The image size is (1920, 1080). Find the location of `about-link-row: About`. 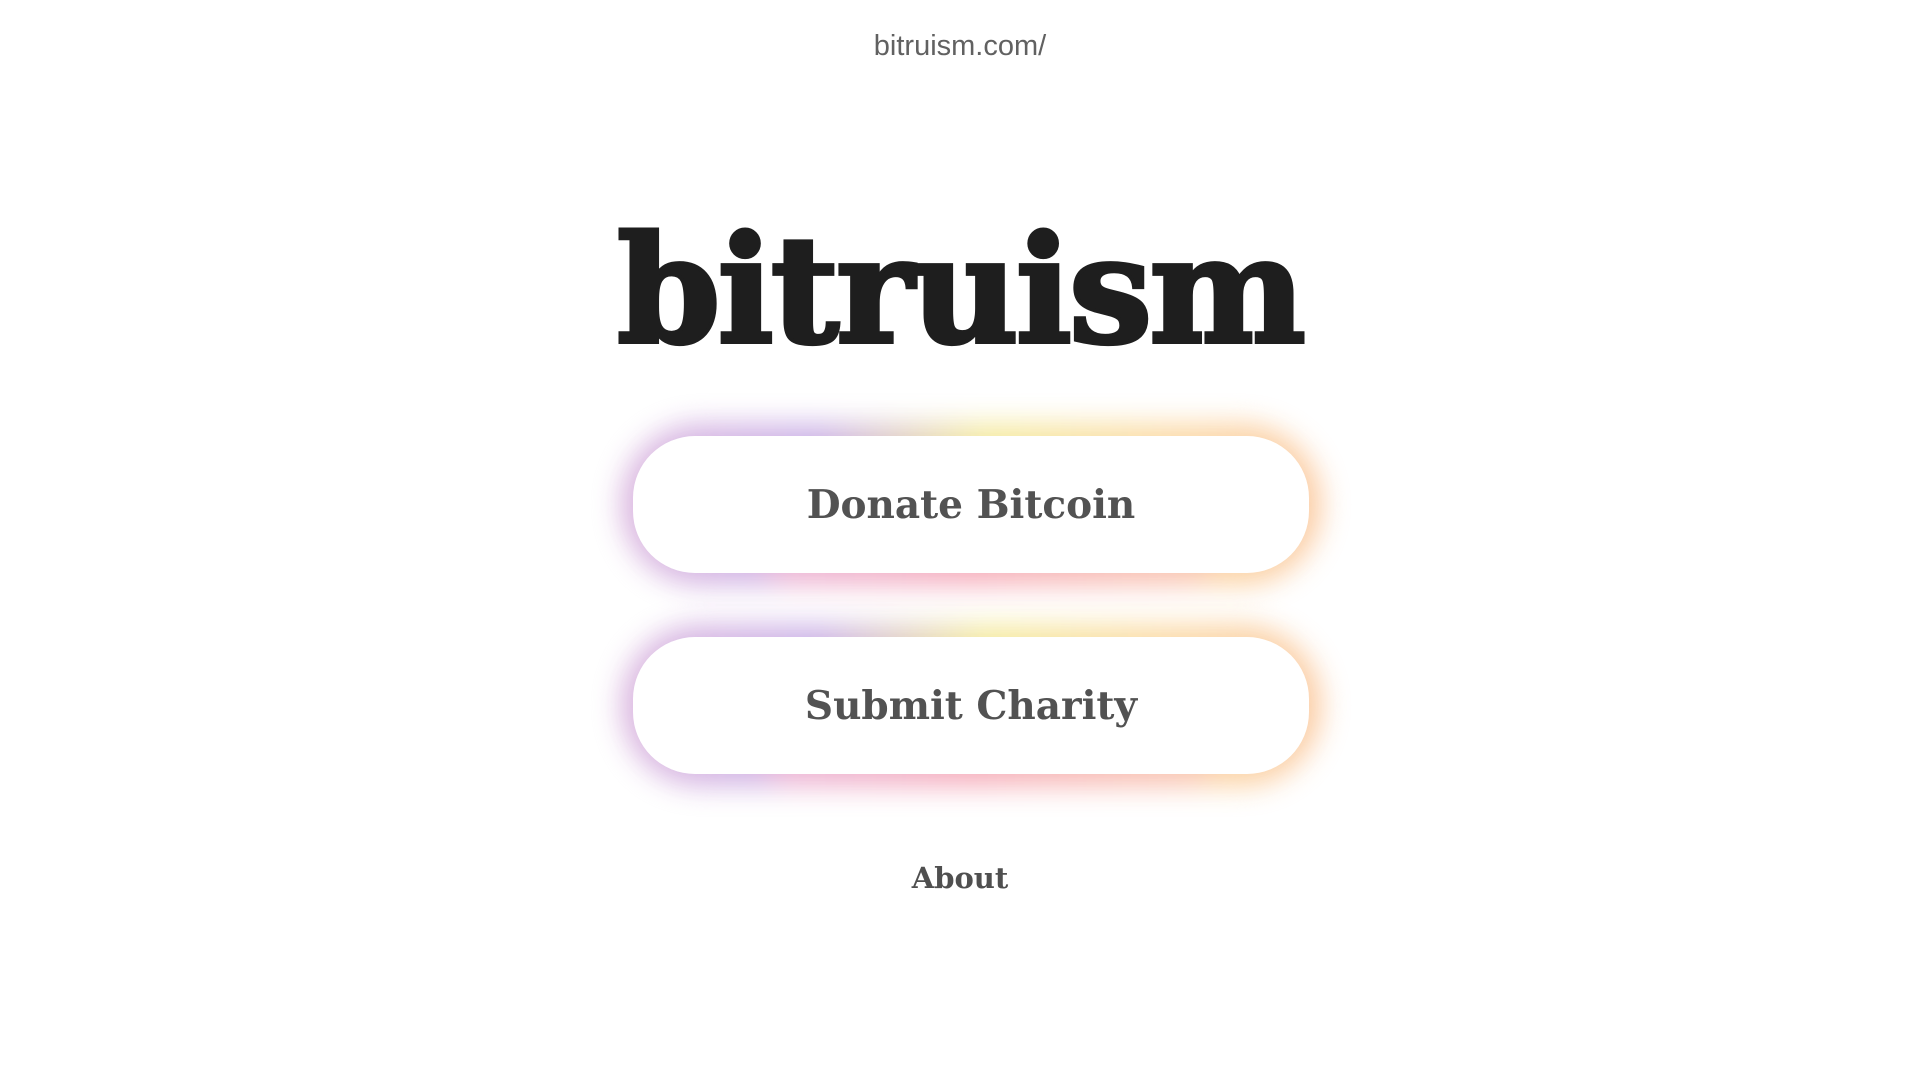

about-link-row: About is located at coordinates (960, 878).